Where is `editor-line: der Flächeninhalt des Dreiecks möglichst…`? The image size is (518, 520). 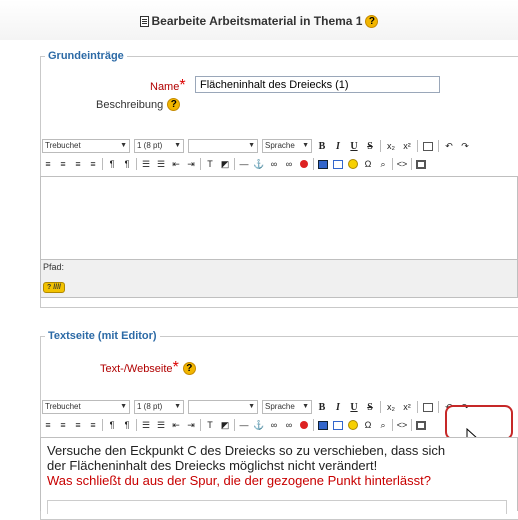
editor-line: der Flächeninhalt des Dreiecks möglichst… is located at coordinates (212, 465).